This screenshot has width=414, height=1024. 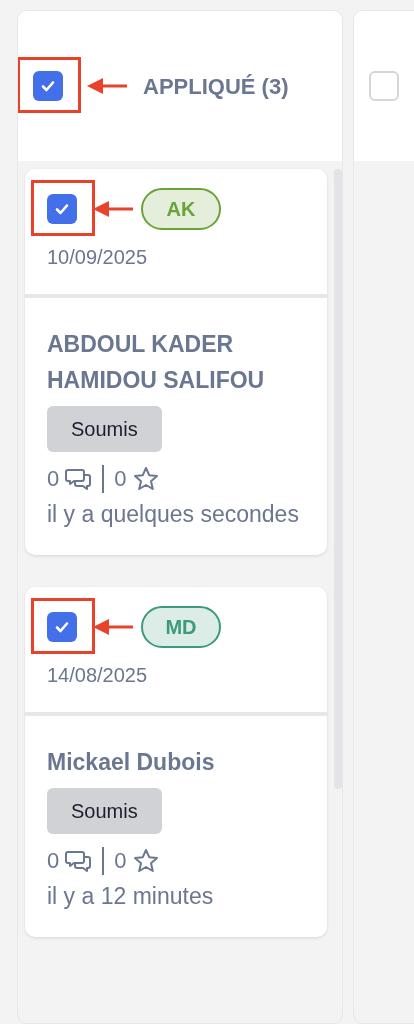 I want to click on initials-badge: MD, so click(x=181, y=627).